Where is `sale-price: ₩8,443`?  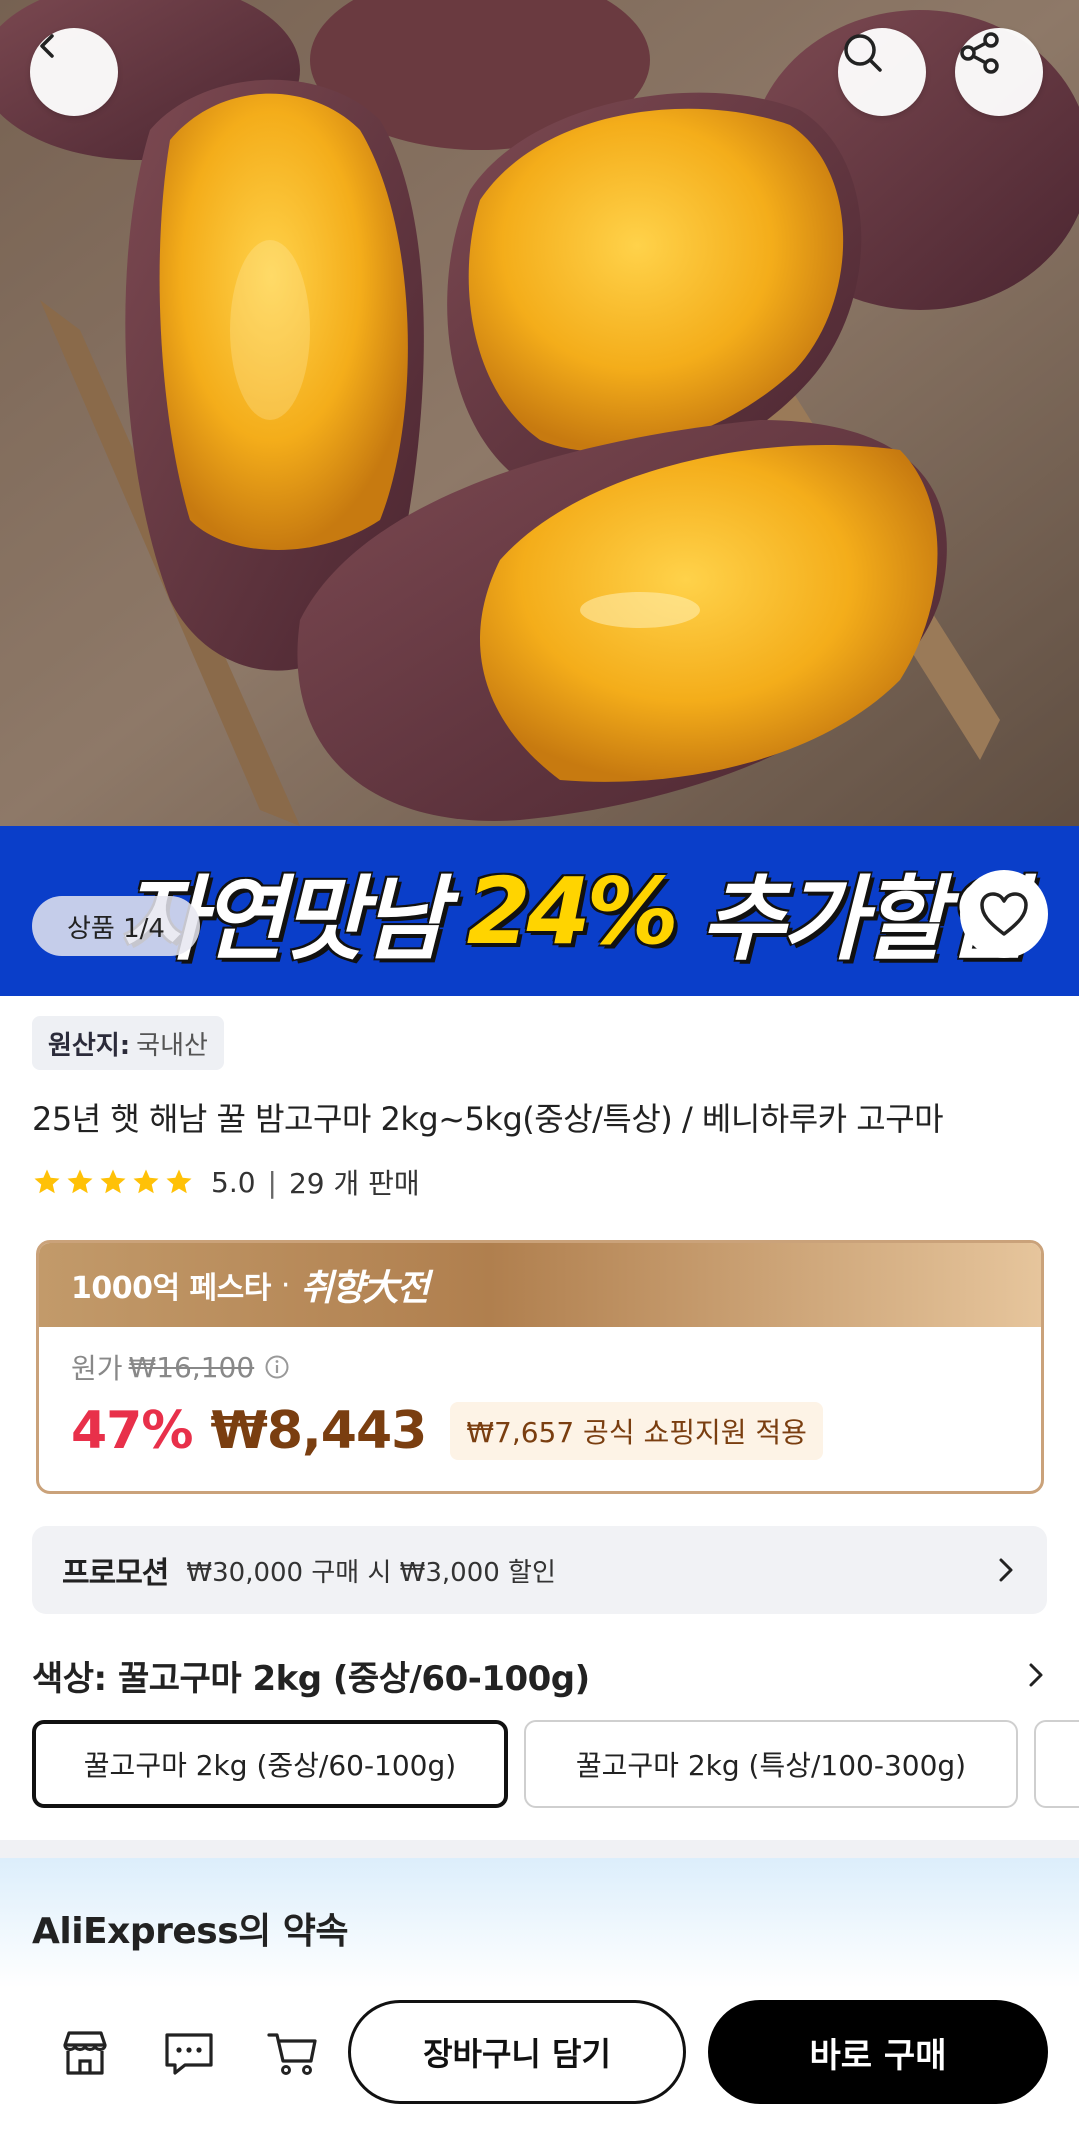
sale-price: ₩8,443 is located at coordinates (318, 1431).